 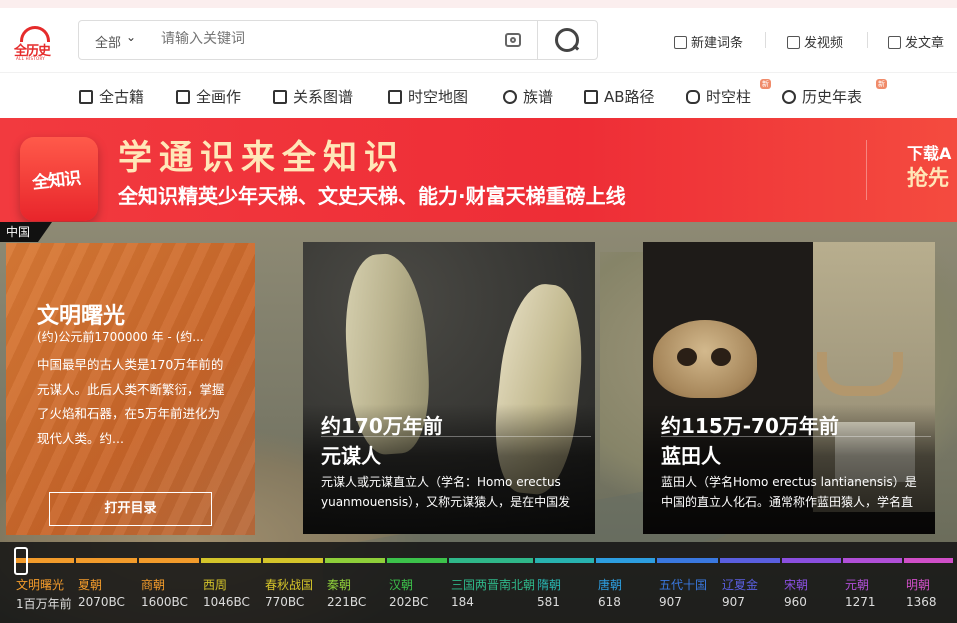 What do you see at coordinates (280, 97) in the screenshot?
I see `graph-icon` at bounding box center [280, 97].